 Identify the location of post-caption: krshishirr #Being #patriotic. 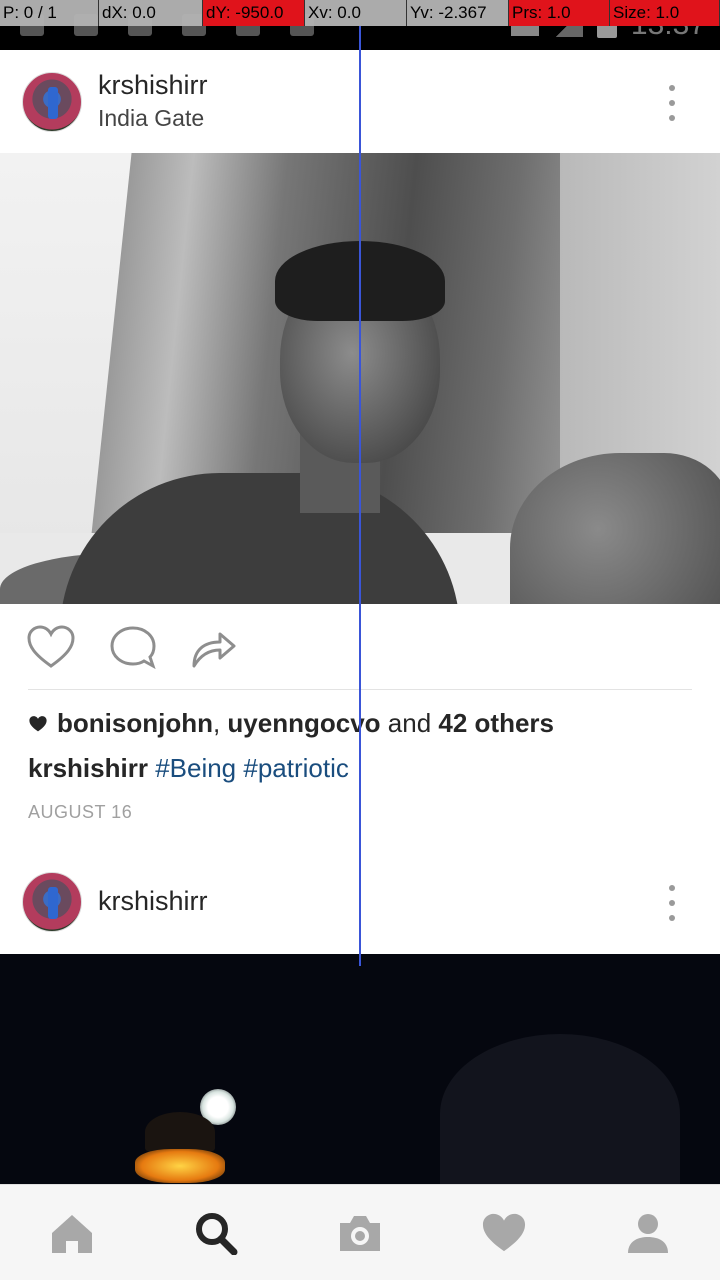
(188, 768).